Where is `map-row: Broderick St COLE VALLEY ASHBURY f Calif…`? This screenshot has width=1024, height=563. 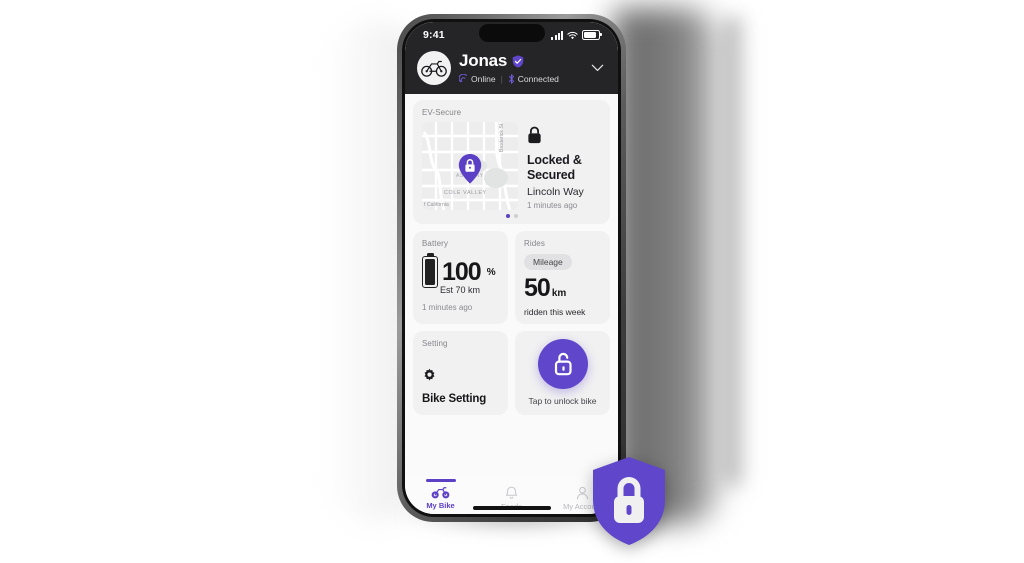
map-row: Broderick St COLE VALLEY ASHBURY f Calif… is located at coordinates (511, 166).